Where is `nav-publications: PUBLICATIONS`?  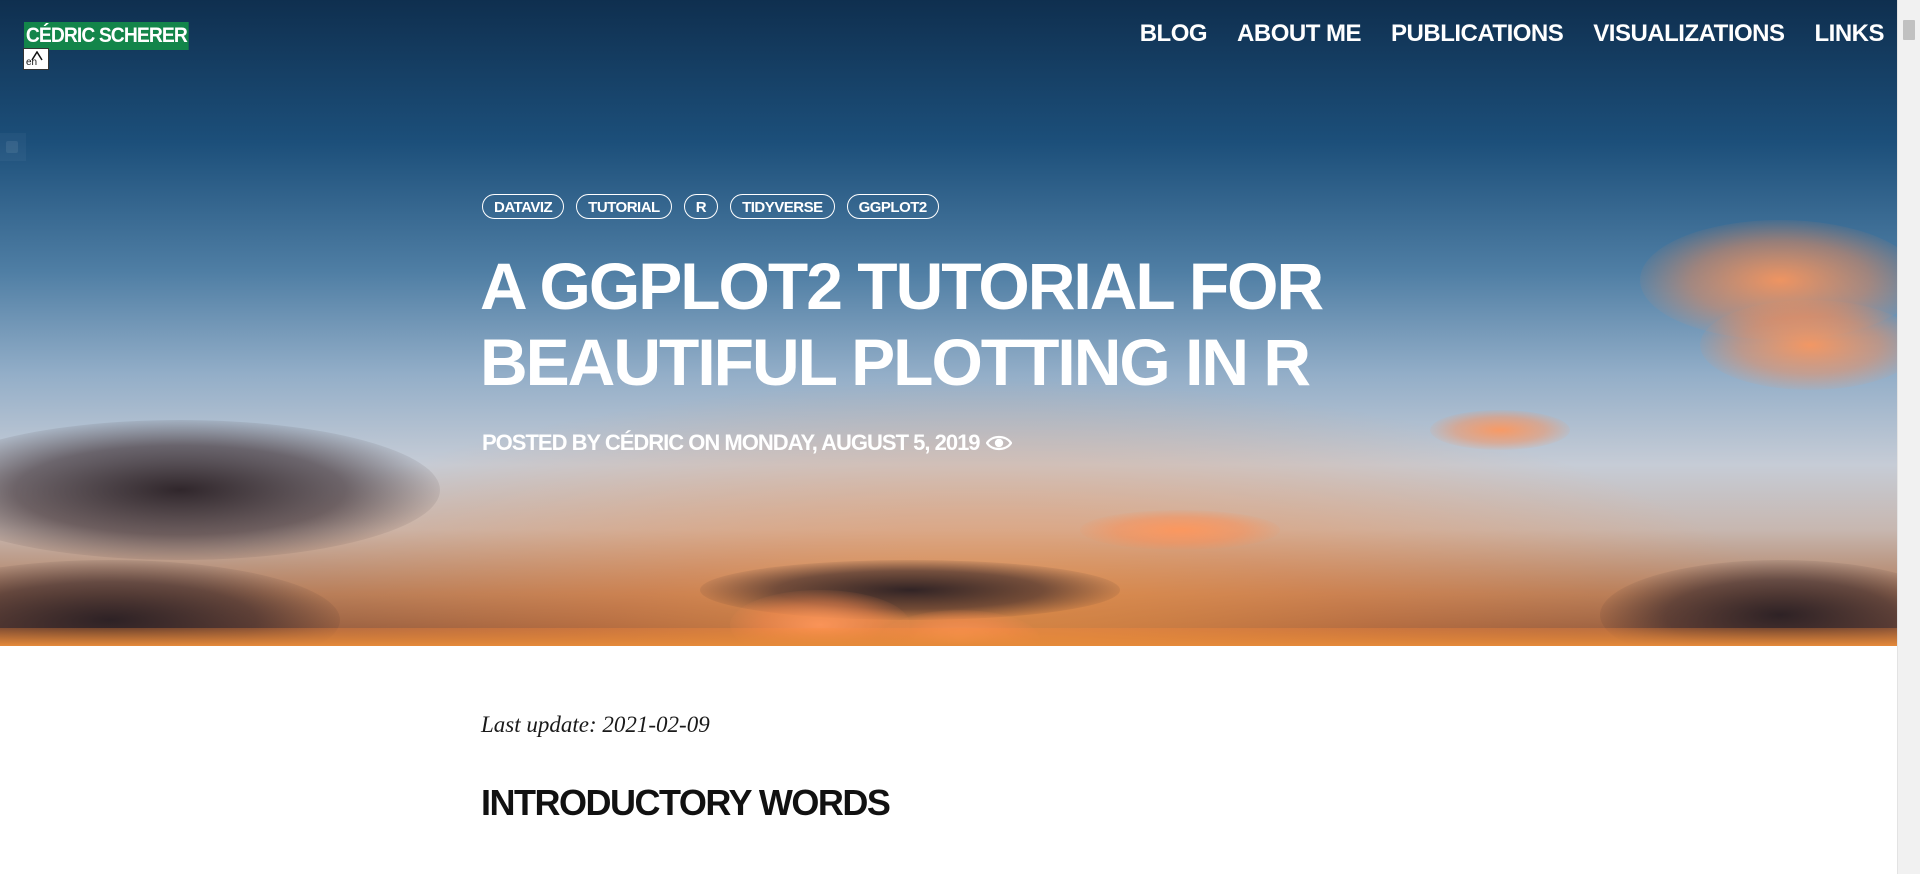
nav-publications: PUBLICATIONS is located at coordinates (1477, 34).